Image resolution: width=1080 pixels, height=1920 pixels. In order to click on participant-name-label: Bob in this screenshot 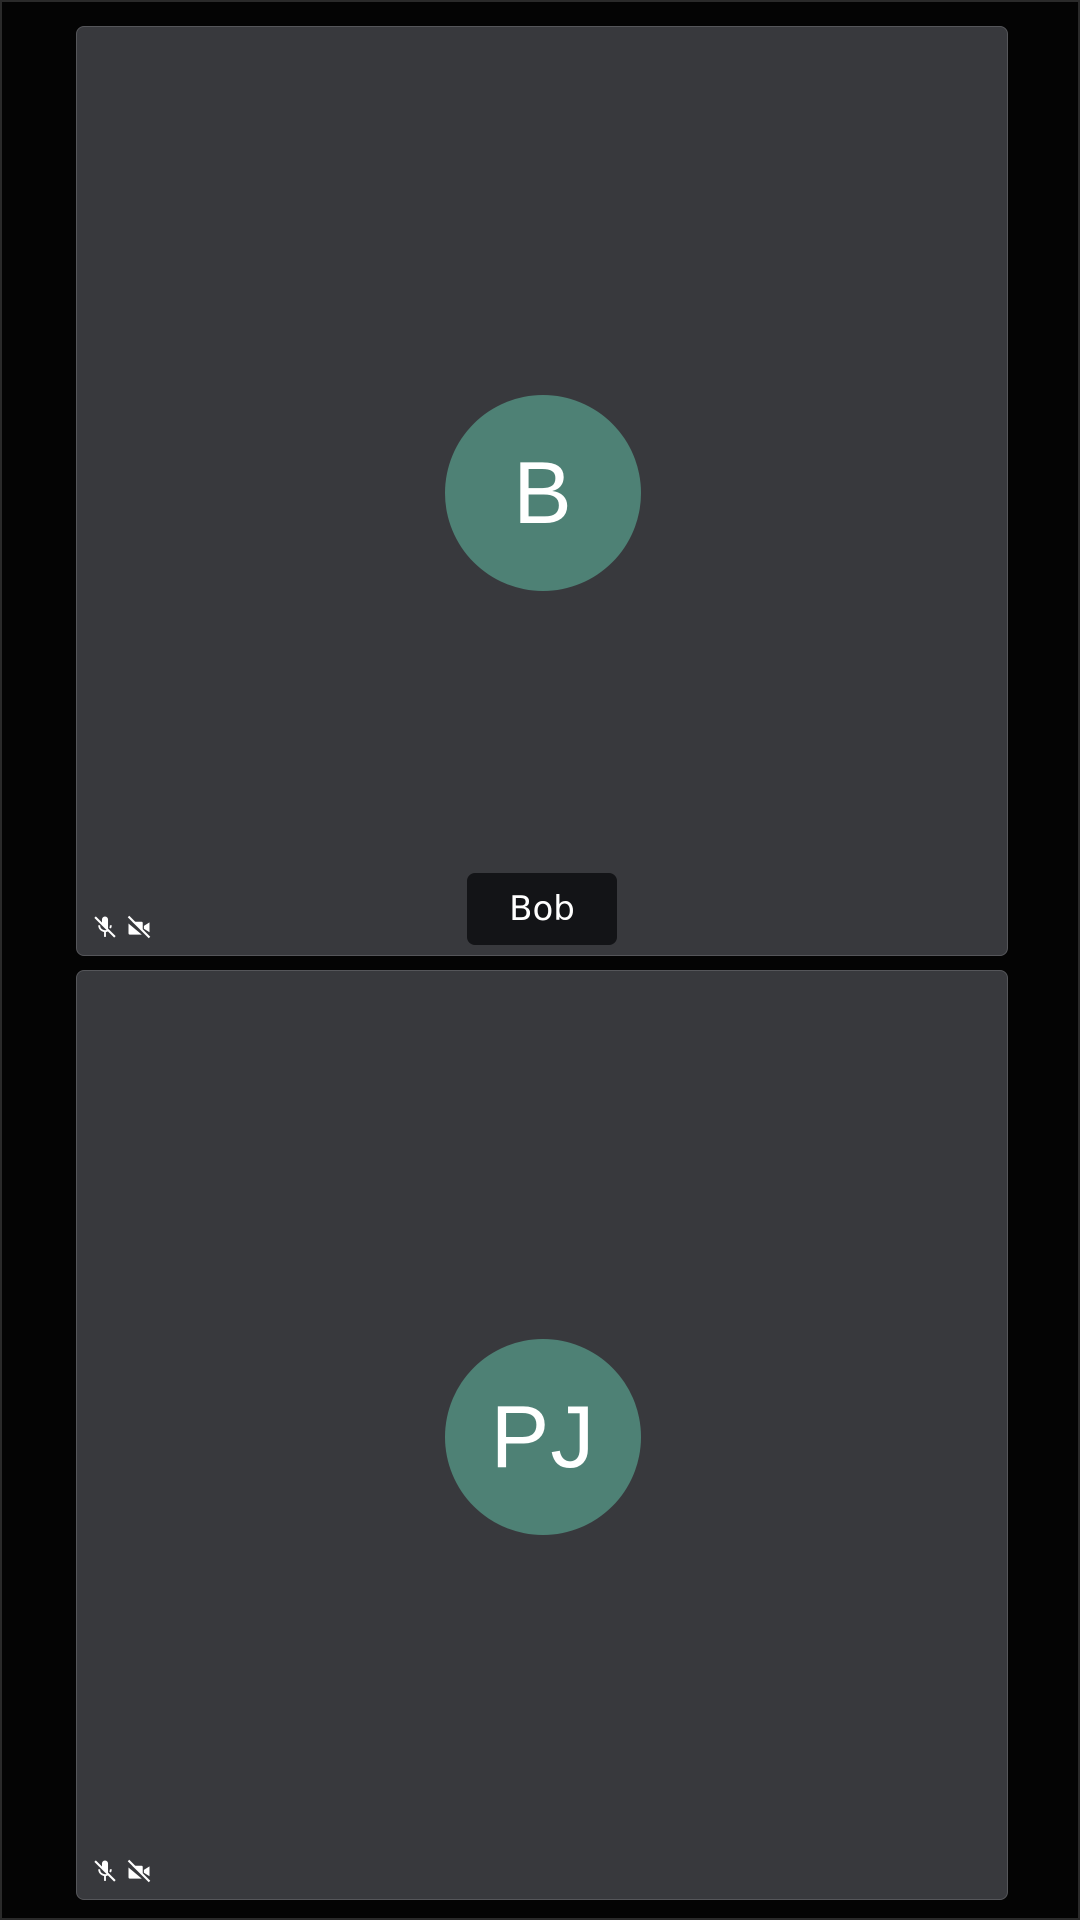, I will do `click(542, 909)`.